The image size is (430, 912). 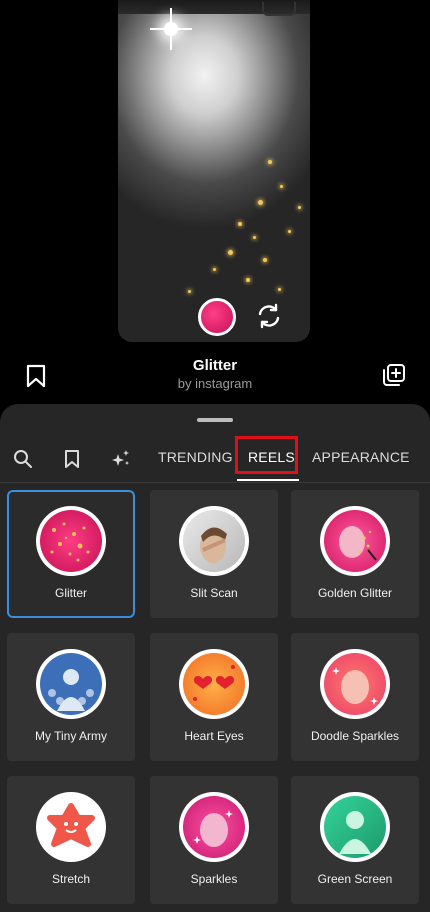 What do you see at coordinates (121, 459) in the screenshot?
I see `sparkles-icon` at bounding box center [121, 459].